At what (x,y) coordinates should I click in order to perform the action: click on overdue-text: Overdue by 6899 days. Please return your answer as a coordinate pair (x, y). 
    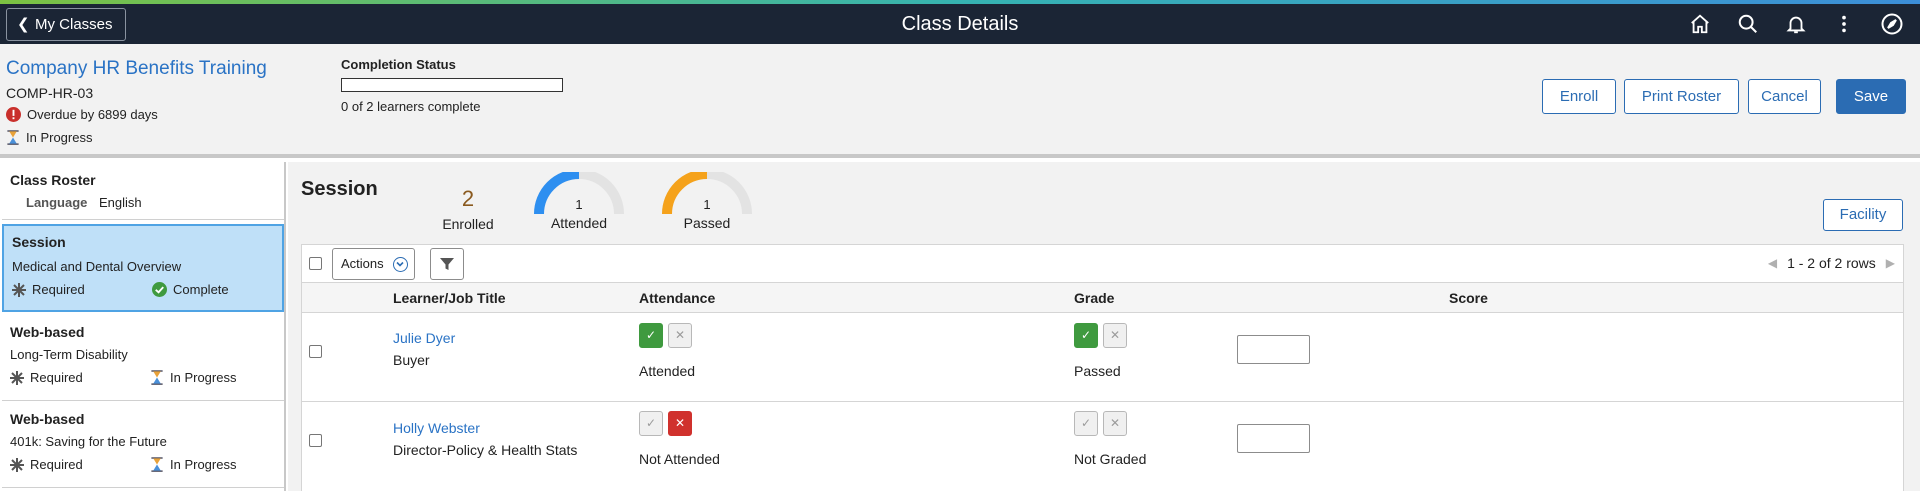
    Looking at the image, I should click on (92, 114).